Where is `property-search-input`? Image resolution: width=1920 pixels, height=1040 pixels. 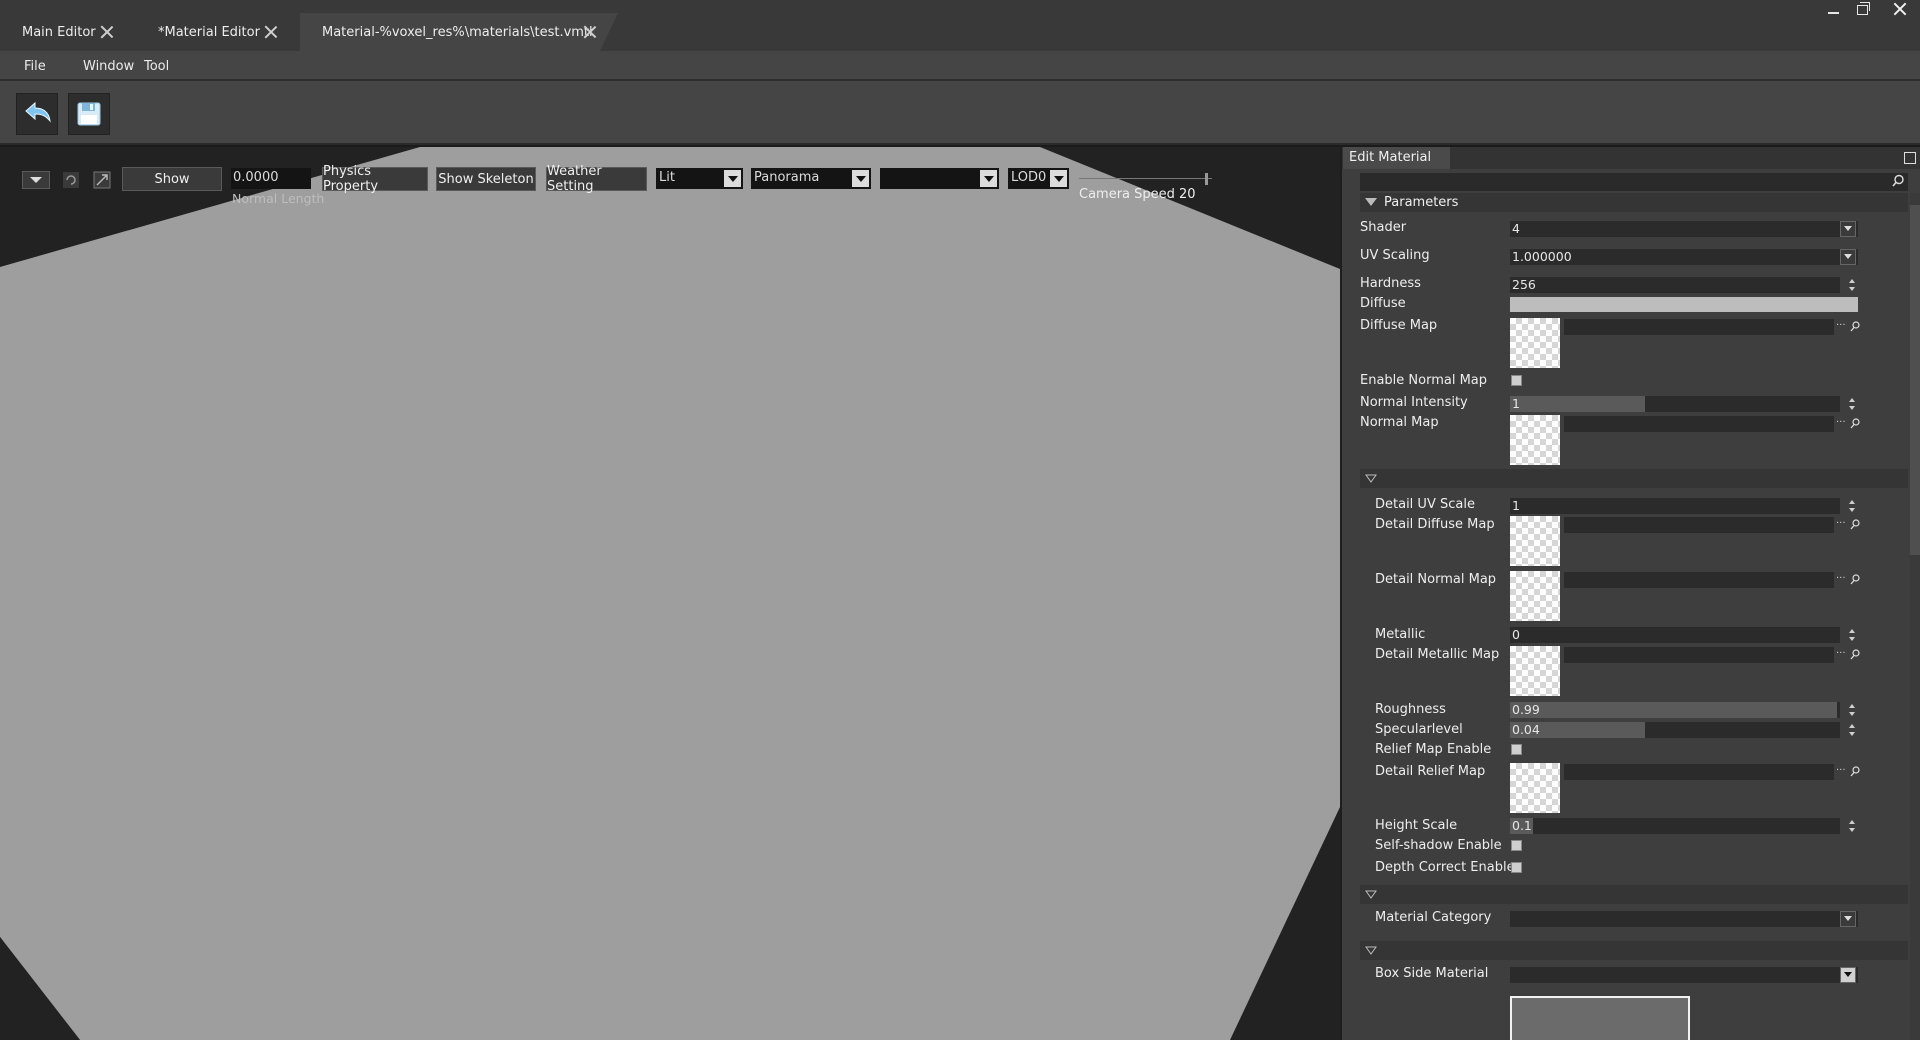 property-search-input is located at coordinates (1634, 182).